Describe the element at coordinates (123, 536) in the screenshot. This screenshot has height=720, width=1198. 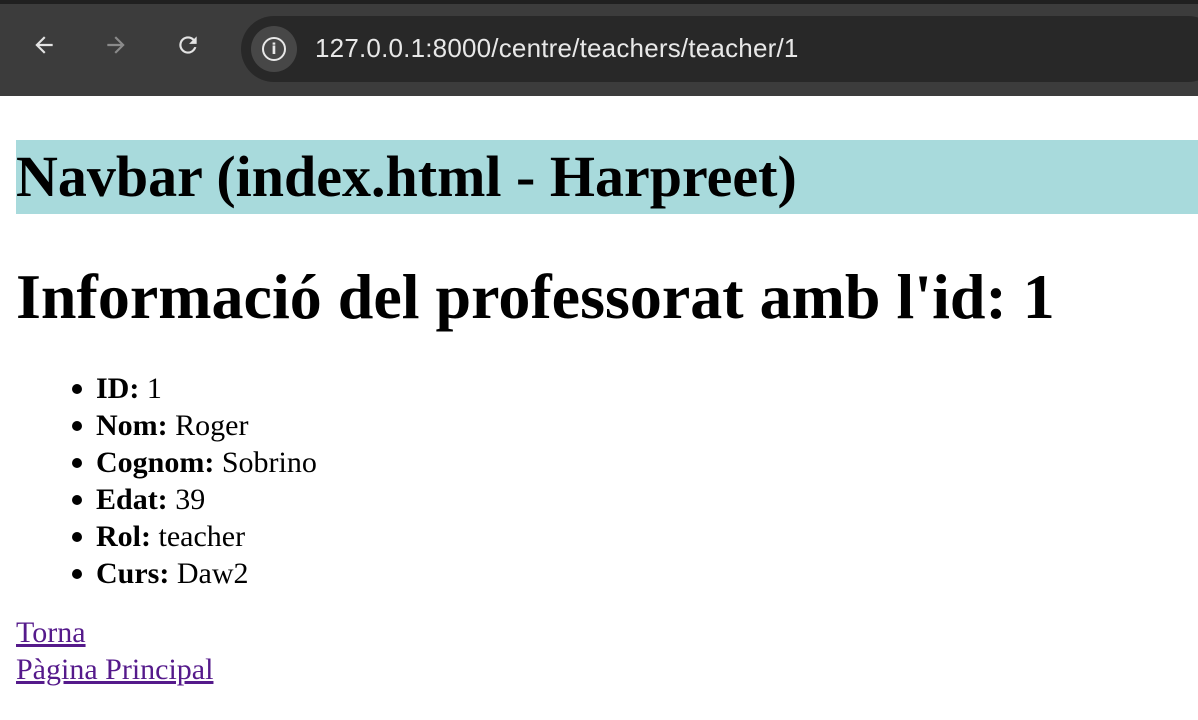
I see `field-label: Rol:` at that location.